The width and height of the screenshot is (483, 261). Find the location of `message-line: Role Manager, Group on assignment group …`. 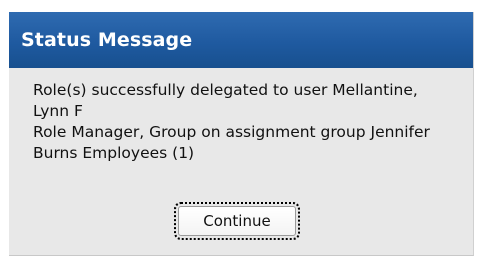

message-line: Role Manager, Group on assignment group … is located at coordinates (231, 132).